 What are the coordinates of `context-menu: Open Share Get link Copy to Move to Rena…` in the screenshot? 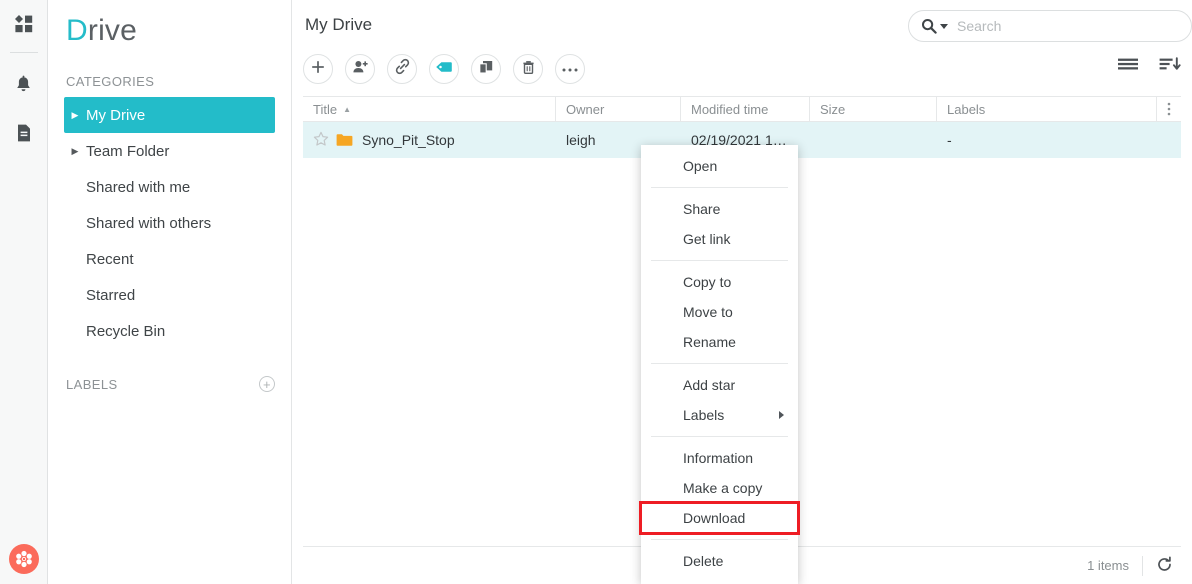 It's located at (719, 364).